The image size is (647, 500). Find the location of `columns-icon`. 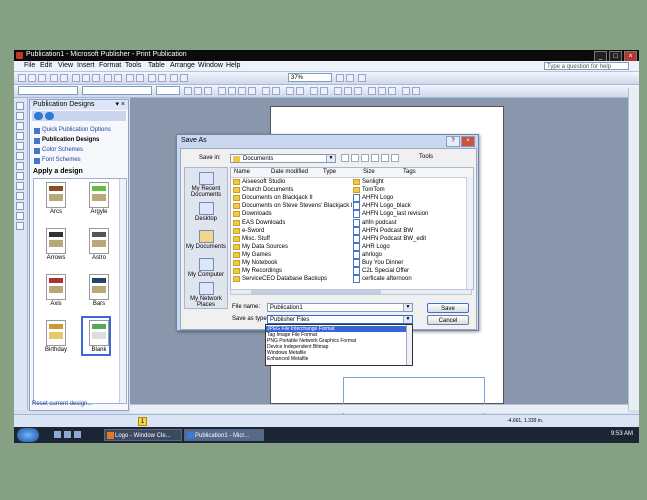

columns-icon is located at coordinates (152, 78).